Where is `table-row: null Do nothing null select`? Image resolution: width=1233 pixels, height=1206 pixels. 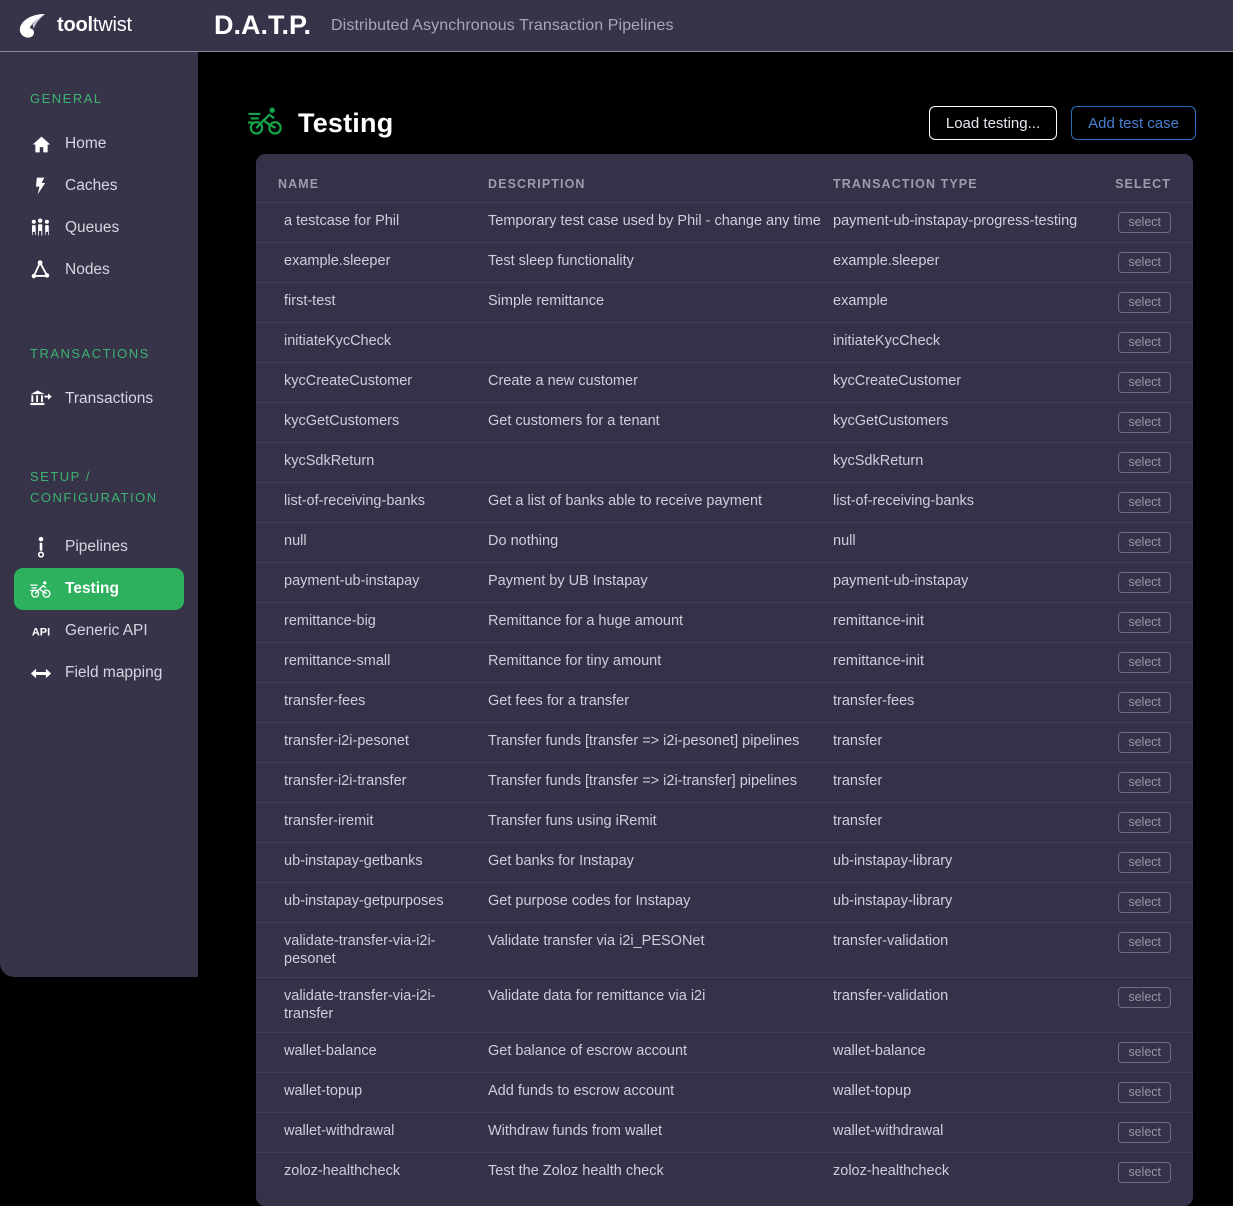 table-row: null Do nothing null select is located at coordinates (724, 542).